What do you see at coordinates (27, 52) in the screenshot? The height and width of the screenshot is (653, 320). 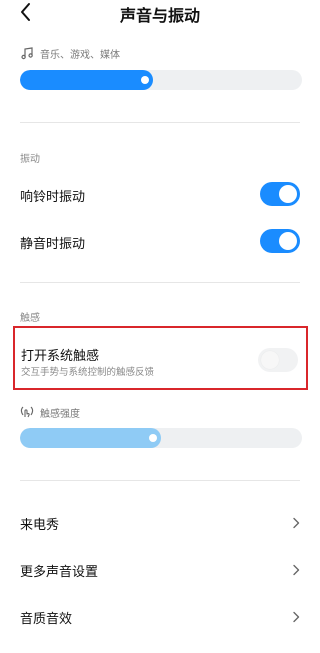 I see `music-note-icon` at bounding box center [27, 52].